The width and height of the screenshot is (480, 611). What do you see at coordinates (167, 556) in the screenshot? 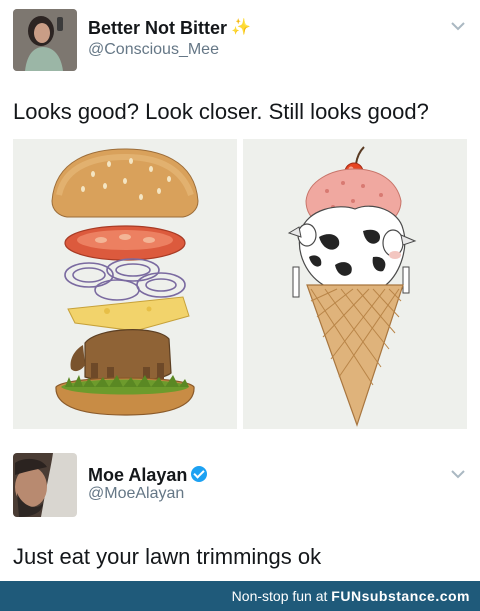
I see `reply-text: Just eat your lawn trimmings ok` at bounding box center [167, 556].